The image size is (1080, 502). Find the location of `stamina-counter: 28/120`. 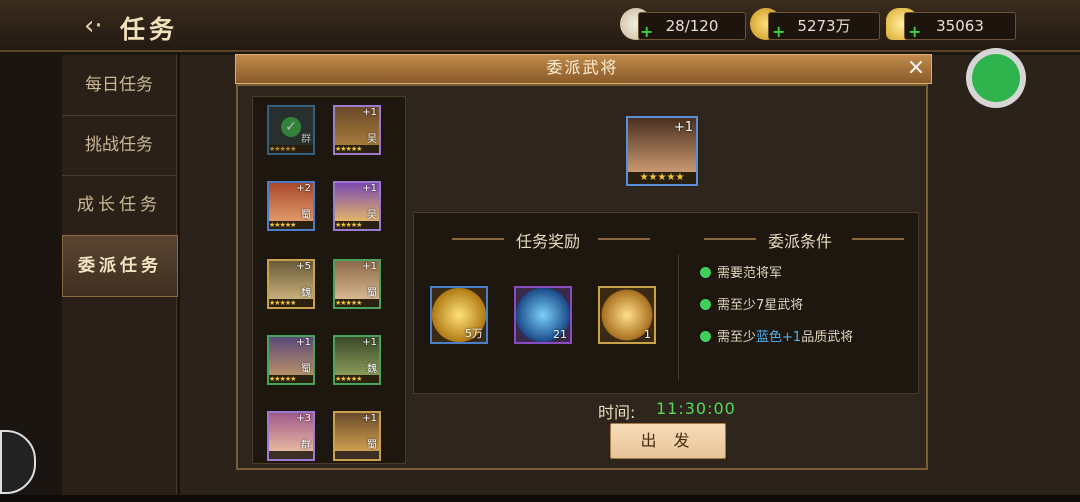

stamina-counter: 28/120 is located at coordinates (692, 26).